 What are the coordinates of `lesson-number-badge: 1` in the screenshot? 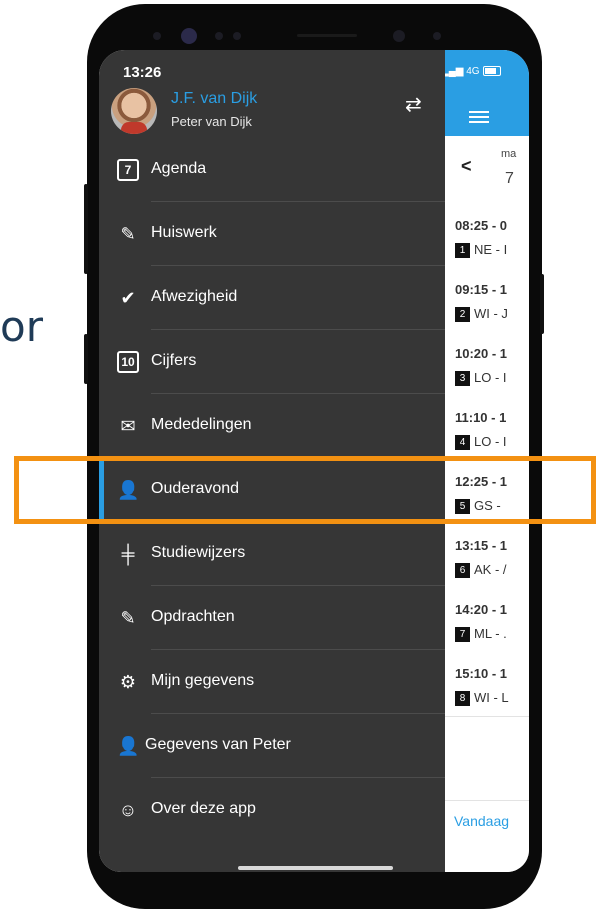 It's located at (462, 251).